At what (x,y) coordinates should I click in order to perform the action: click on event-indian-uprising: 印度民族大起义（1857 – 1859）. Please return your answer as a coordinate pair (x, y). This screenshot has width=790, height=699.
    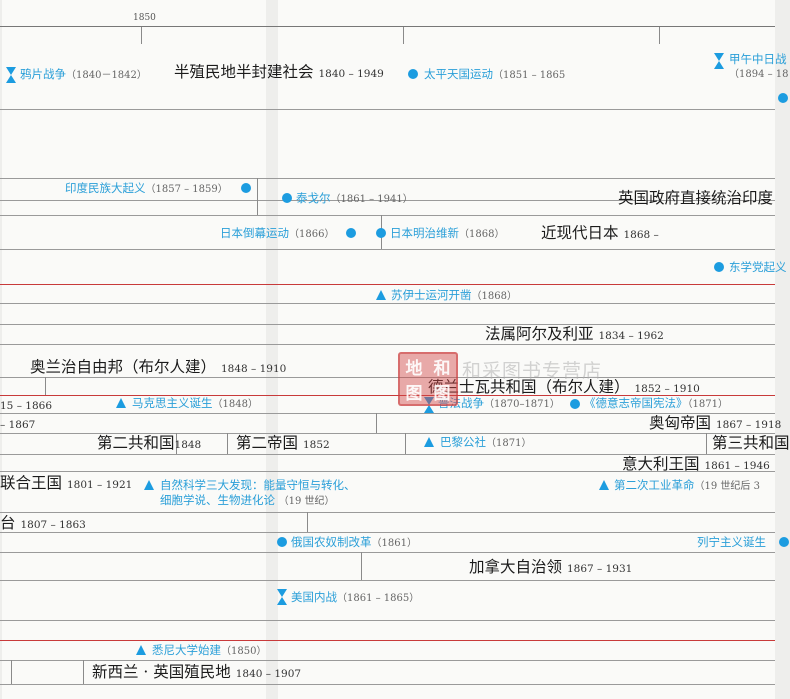
    Looking at the image, I should click on (146, 188).